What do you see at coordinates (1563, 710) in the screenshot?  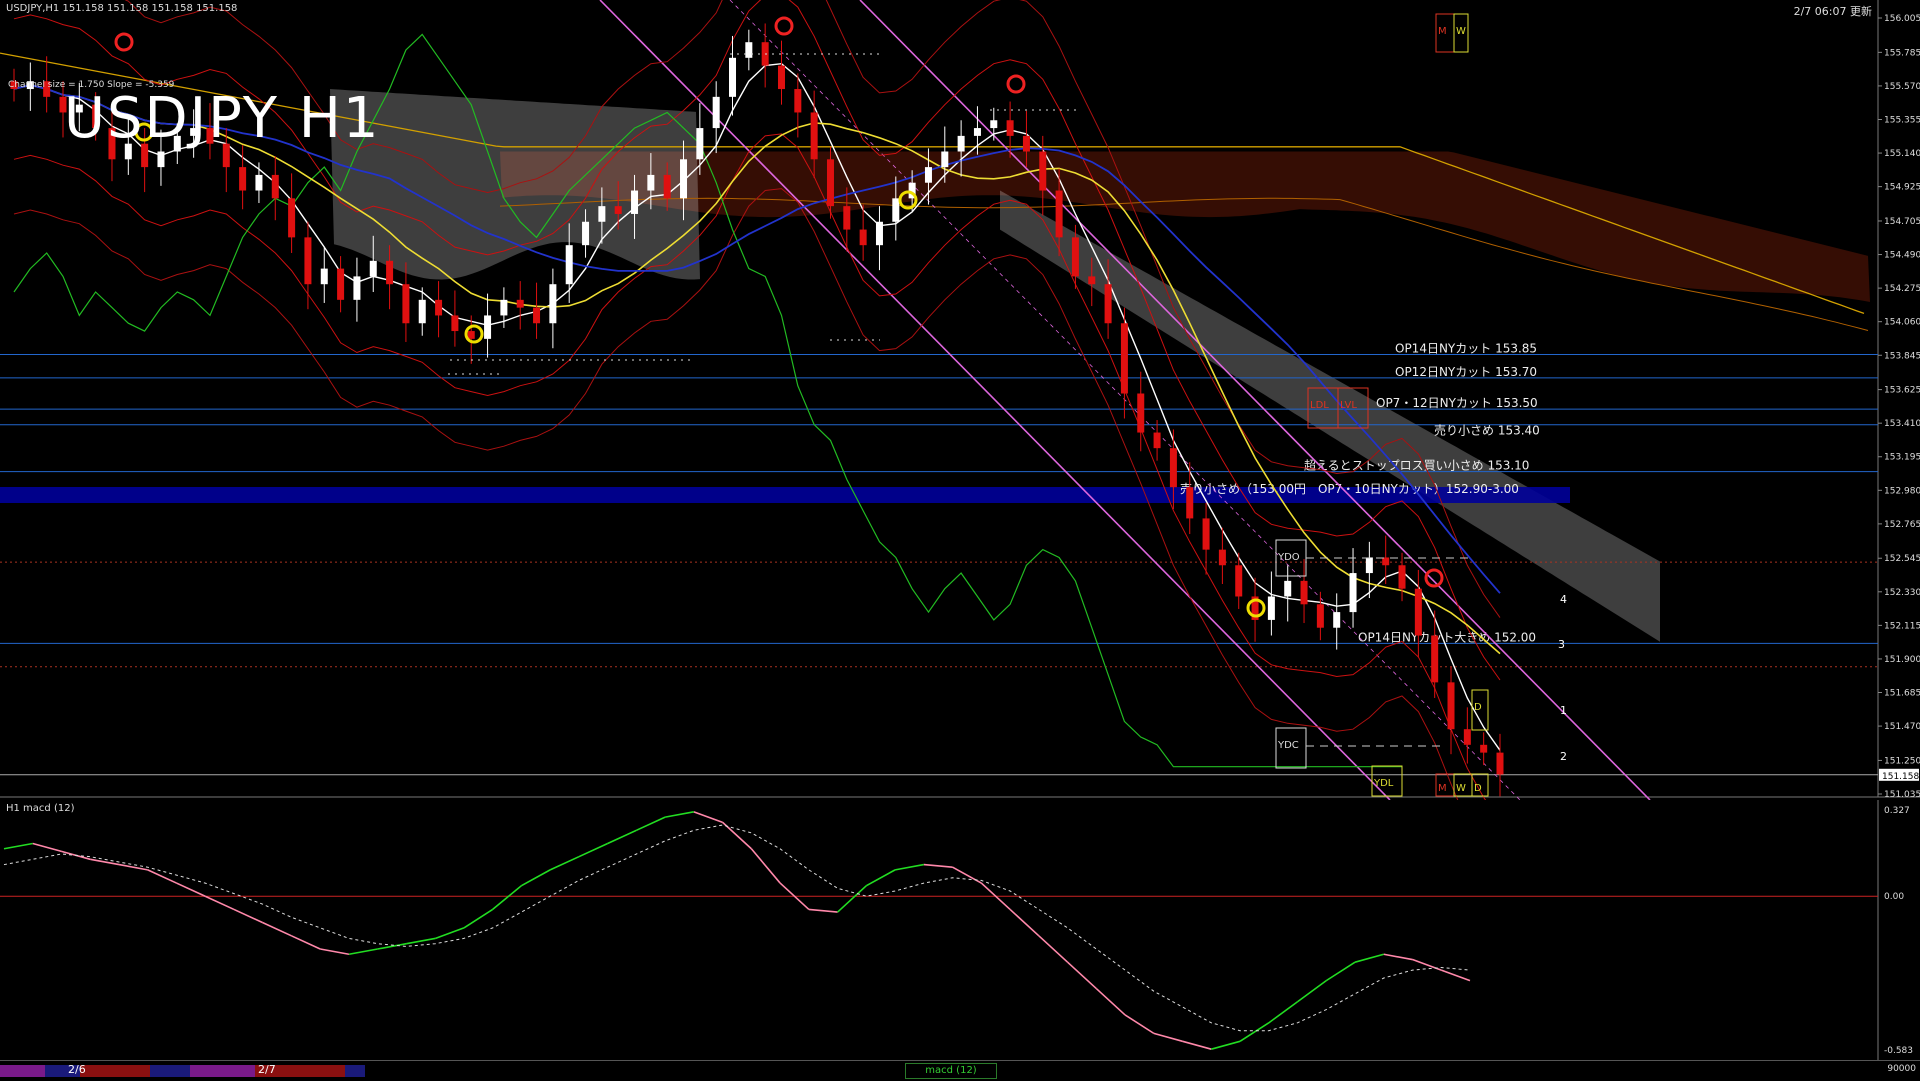 I see `channel-number: 1` at bounding box center [1563, 710].